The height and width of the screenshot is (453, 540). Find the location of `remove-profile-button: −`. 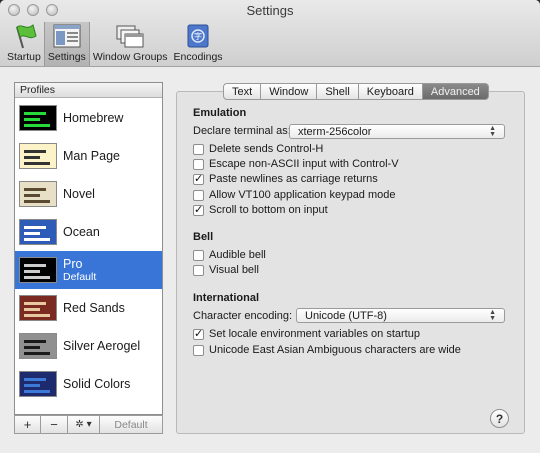

remove-profile-button: − is located at coordinates (54, 424).